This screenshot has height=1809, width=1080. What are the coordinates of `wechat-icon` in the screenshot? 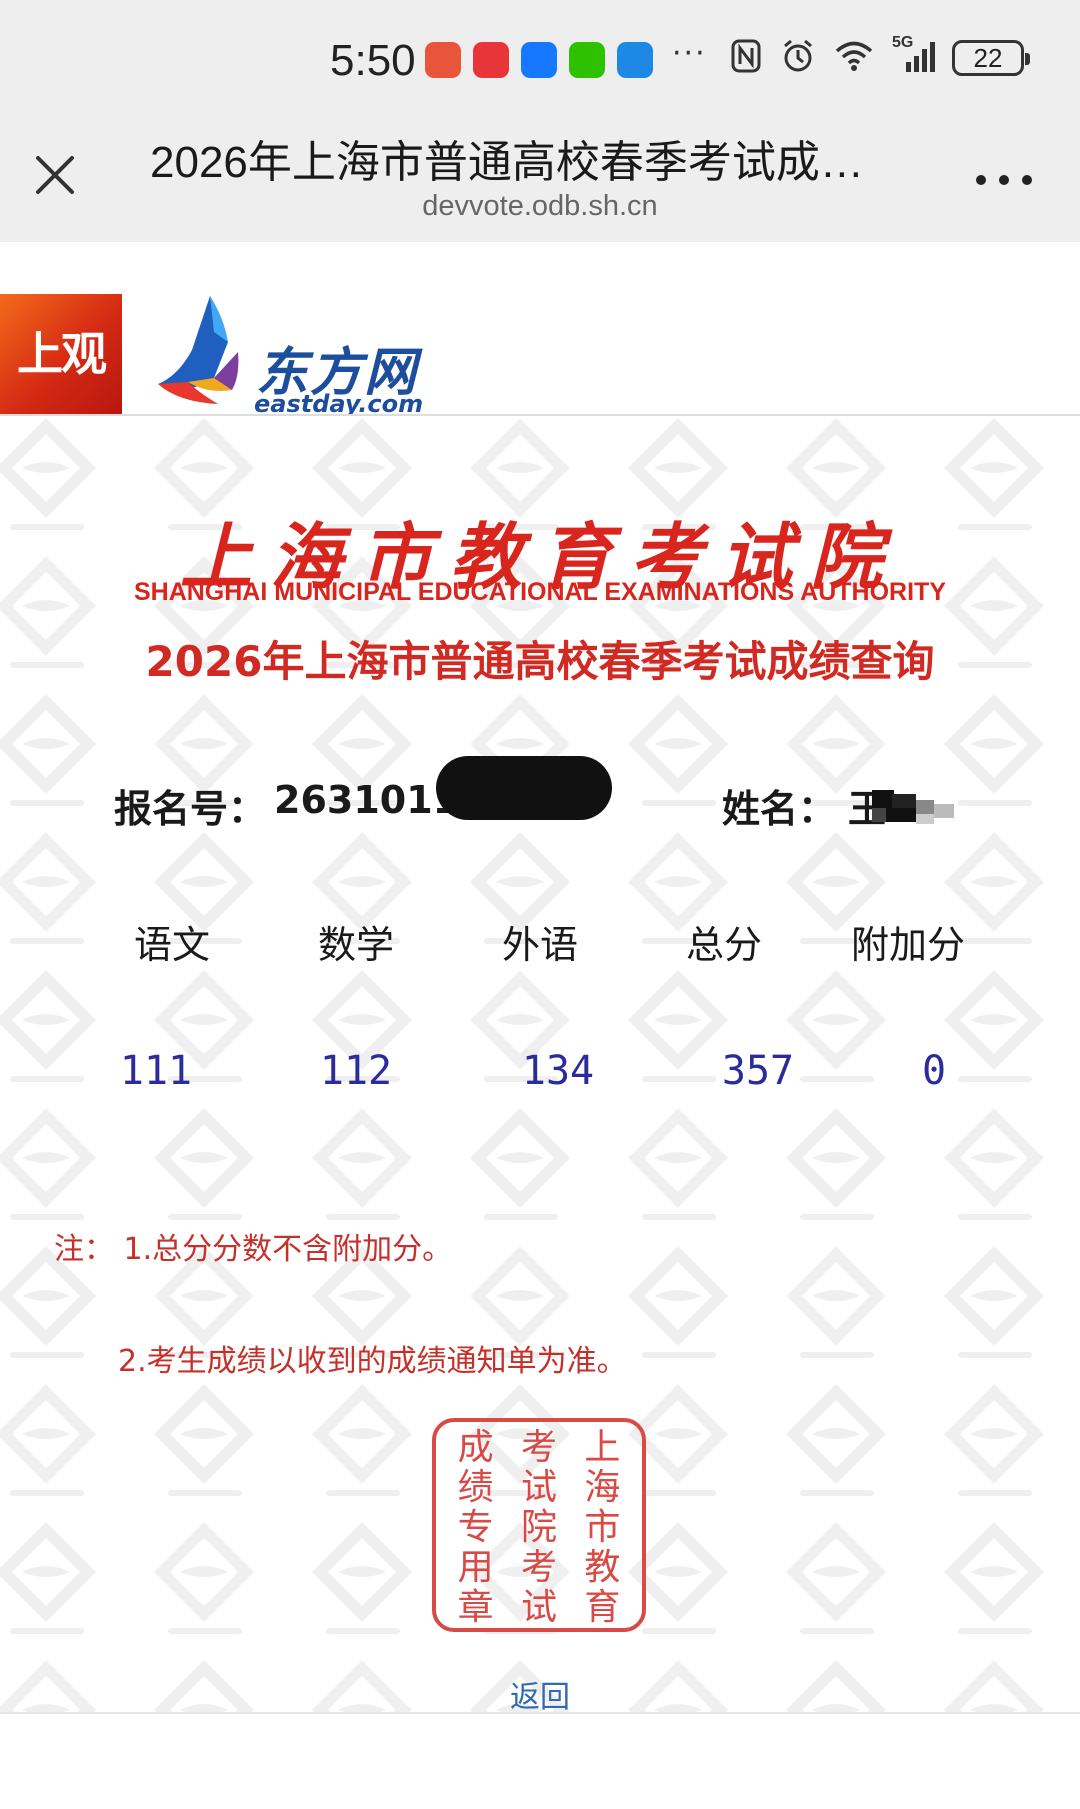 It's located at (587, 60).